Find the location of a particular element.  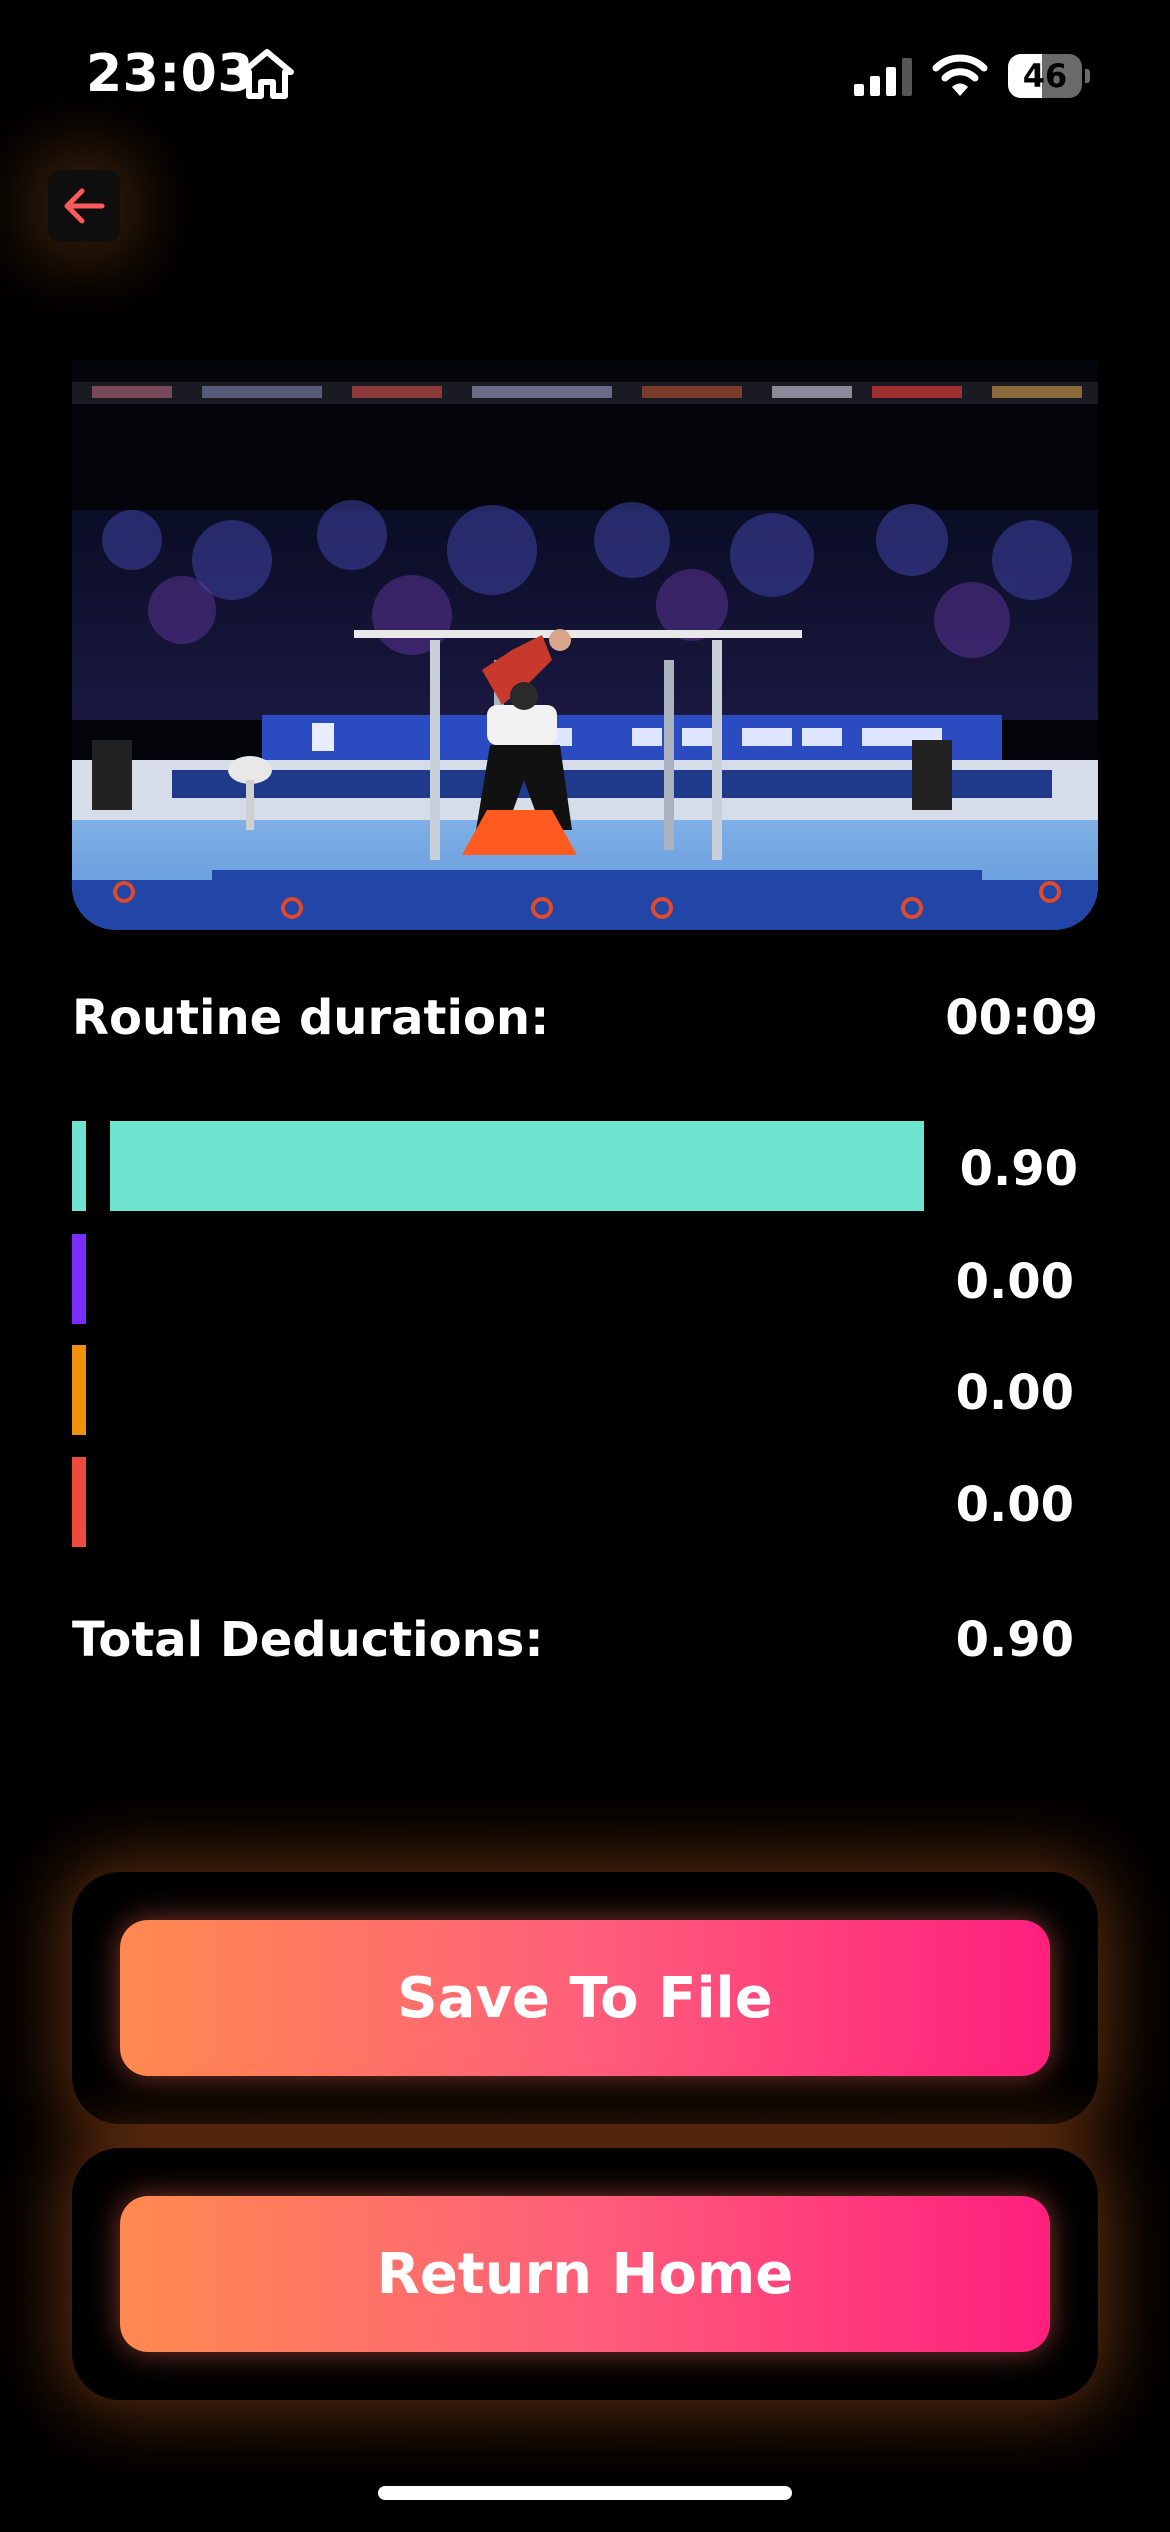

return-home-container: Return Home is located at coordinates (585, 2274).